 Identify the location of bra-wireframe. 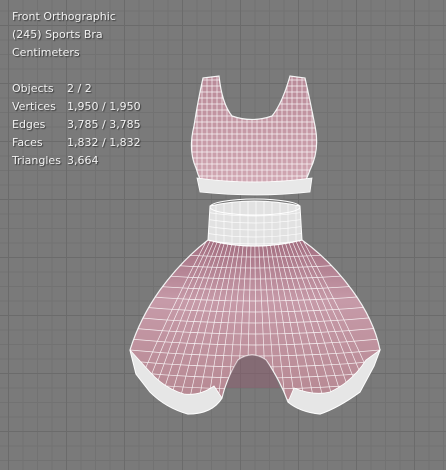
(254, 134).